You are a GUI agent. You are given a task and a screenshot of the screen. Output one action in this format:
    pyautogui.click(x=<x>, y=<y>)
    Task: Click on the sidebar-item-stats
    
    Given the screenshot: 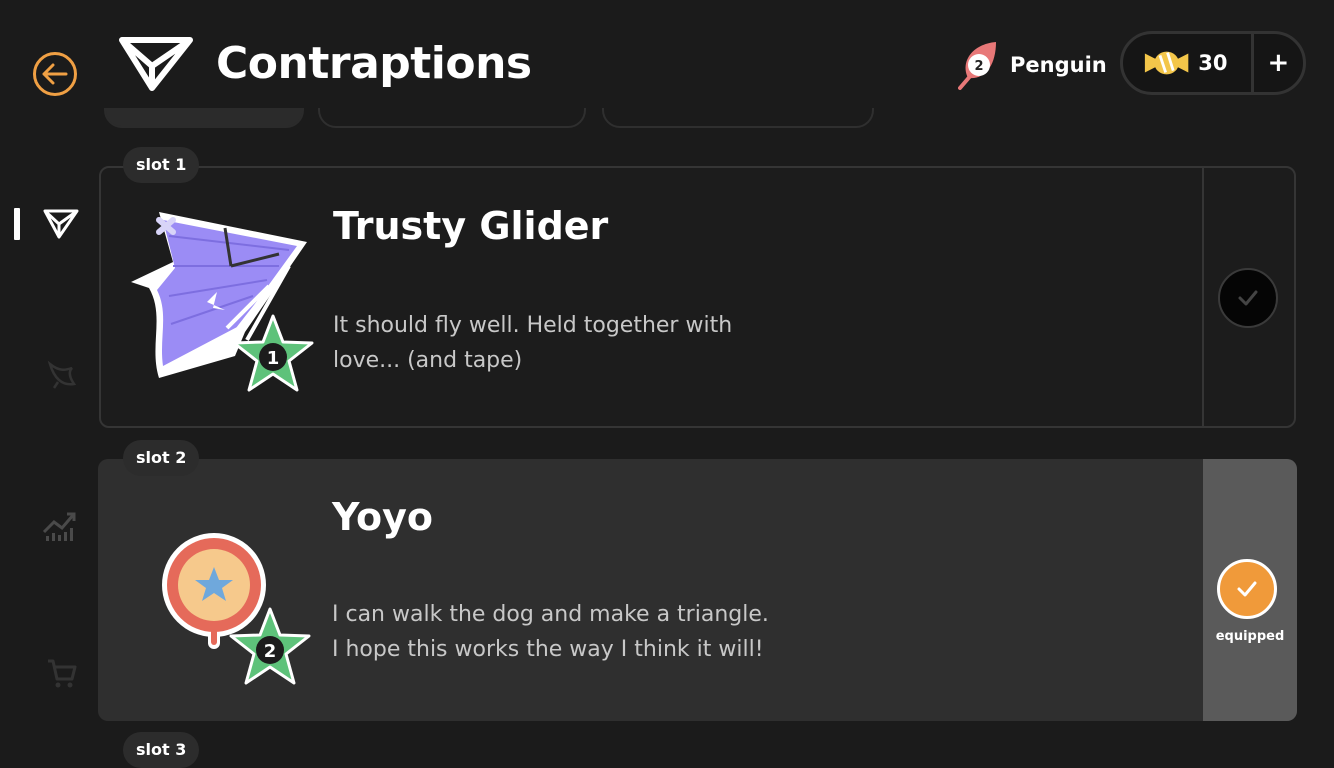 What is the action you would take?
    pyautogui.click(x=60, y=527)
    